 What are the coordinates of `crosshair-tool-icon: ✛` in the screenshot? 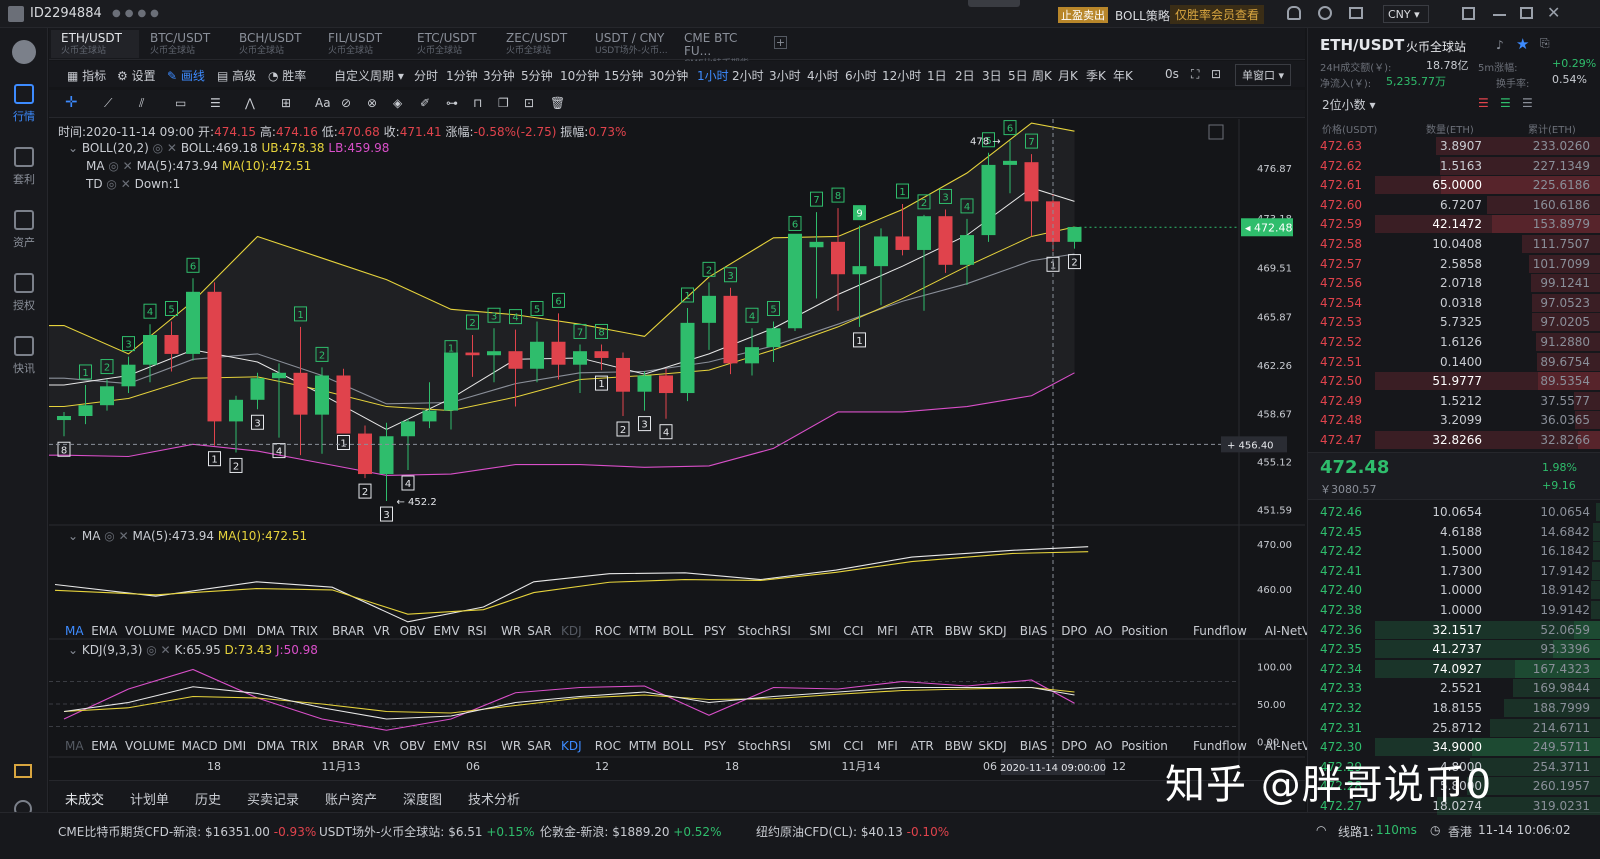 It's located at (71, 102).